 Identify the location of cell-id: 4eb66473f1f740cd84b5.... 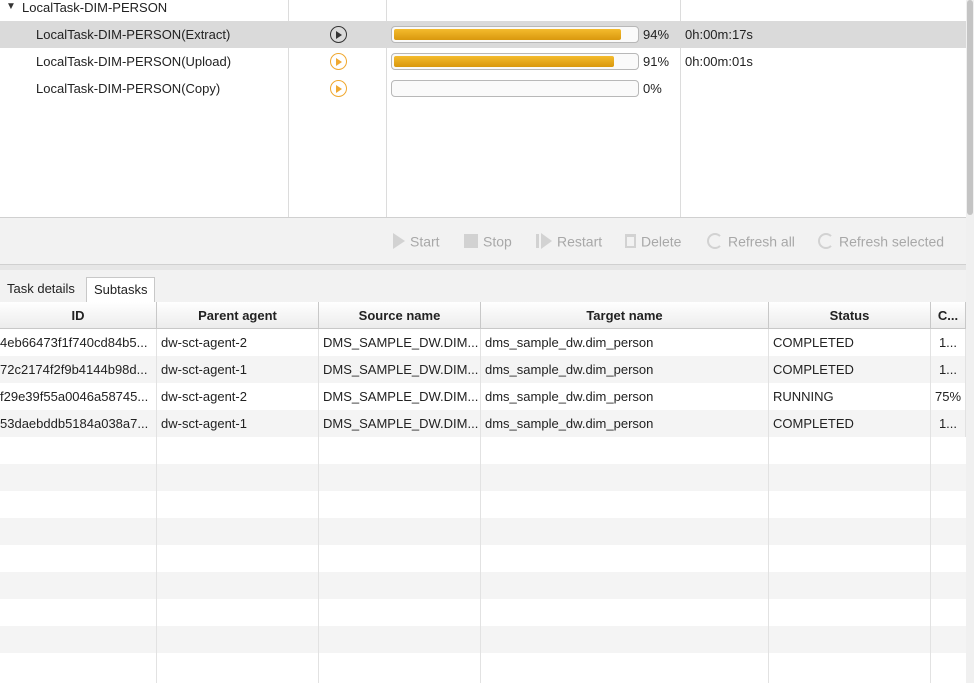
(78, 342).